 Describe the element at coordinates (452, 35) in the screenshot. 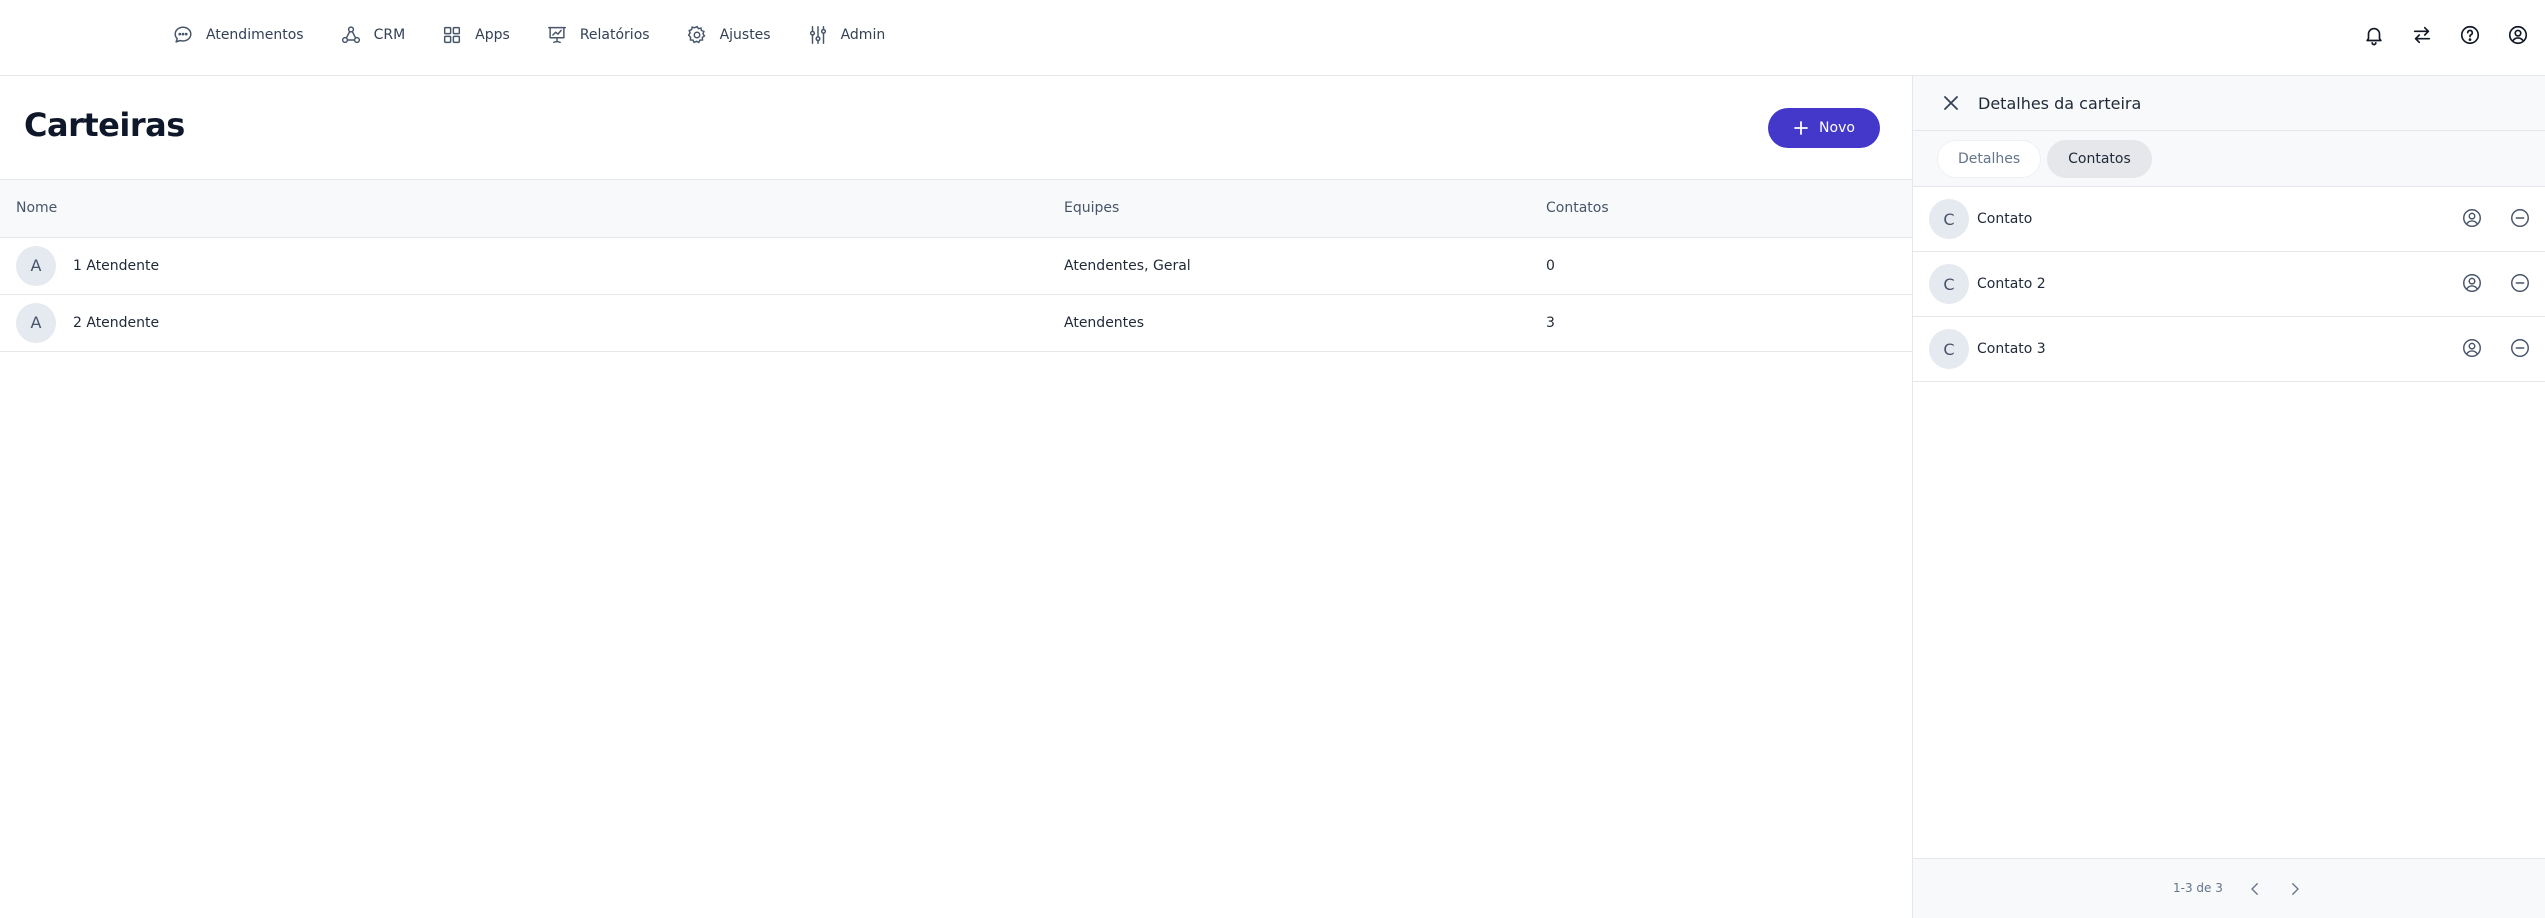

I see `grid-icon` at that location.